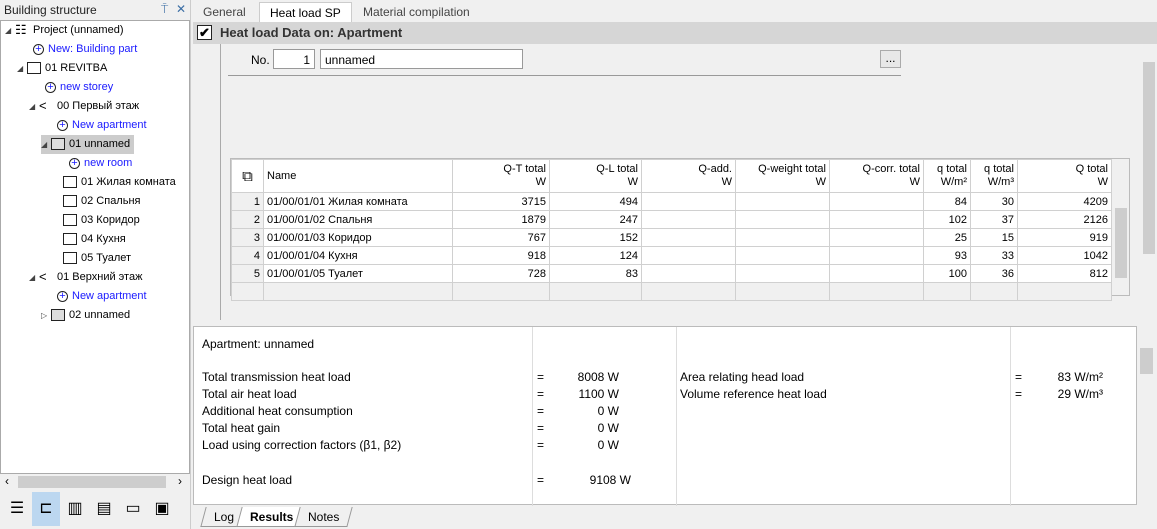  I want to click on radiator-icon: ▥, so click(75, 509).